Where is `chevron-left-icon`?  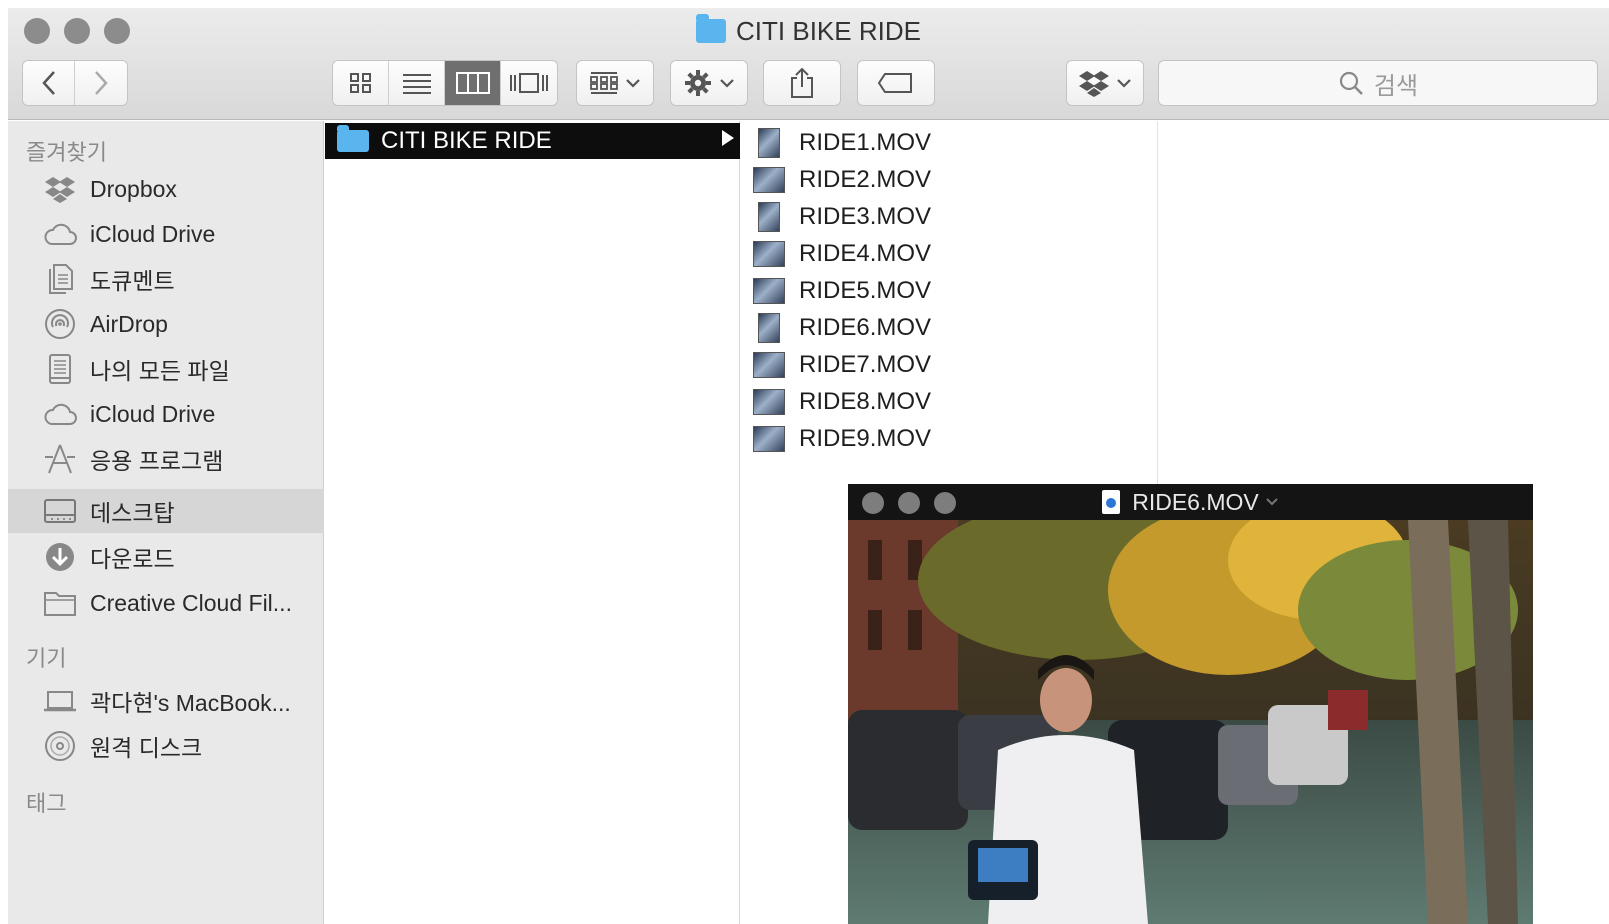
chevron-left-icon is located at coordinates (48, 83).